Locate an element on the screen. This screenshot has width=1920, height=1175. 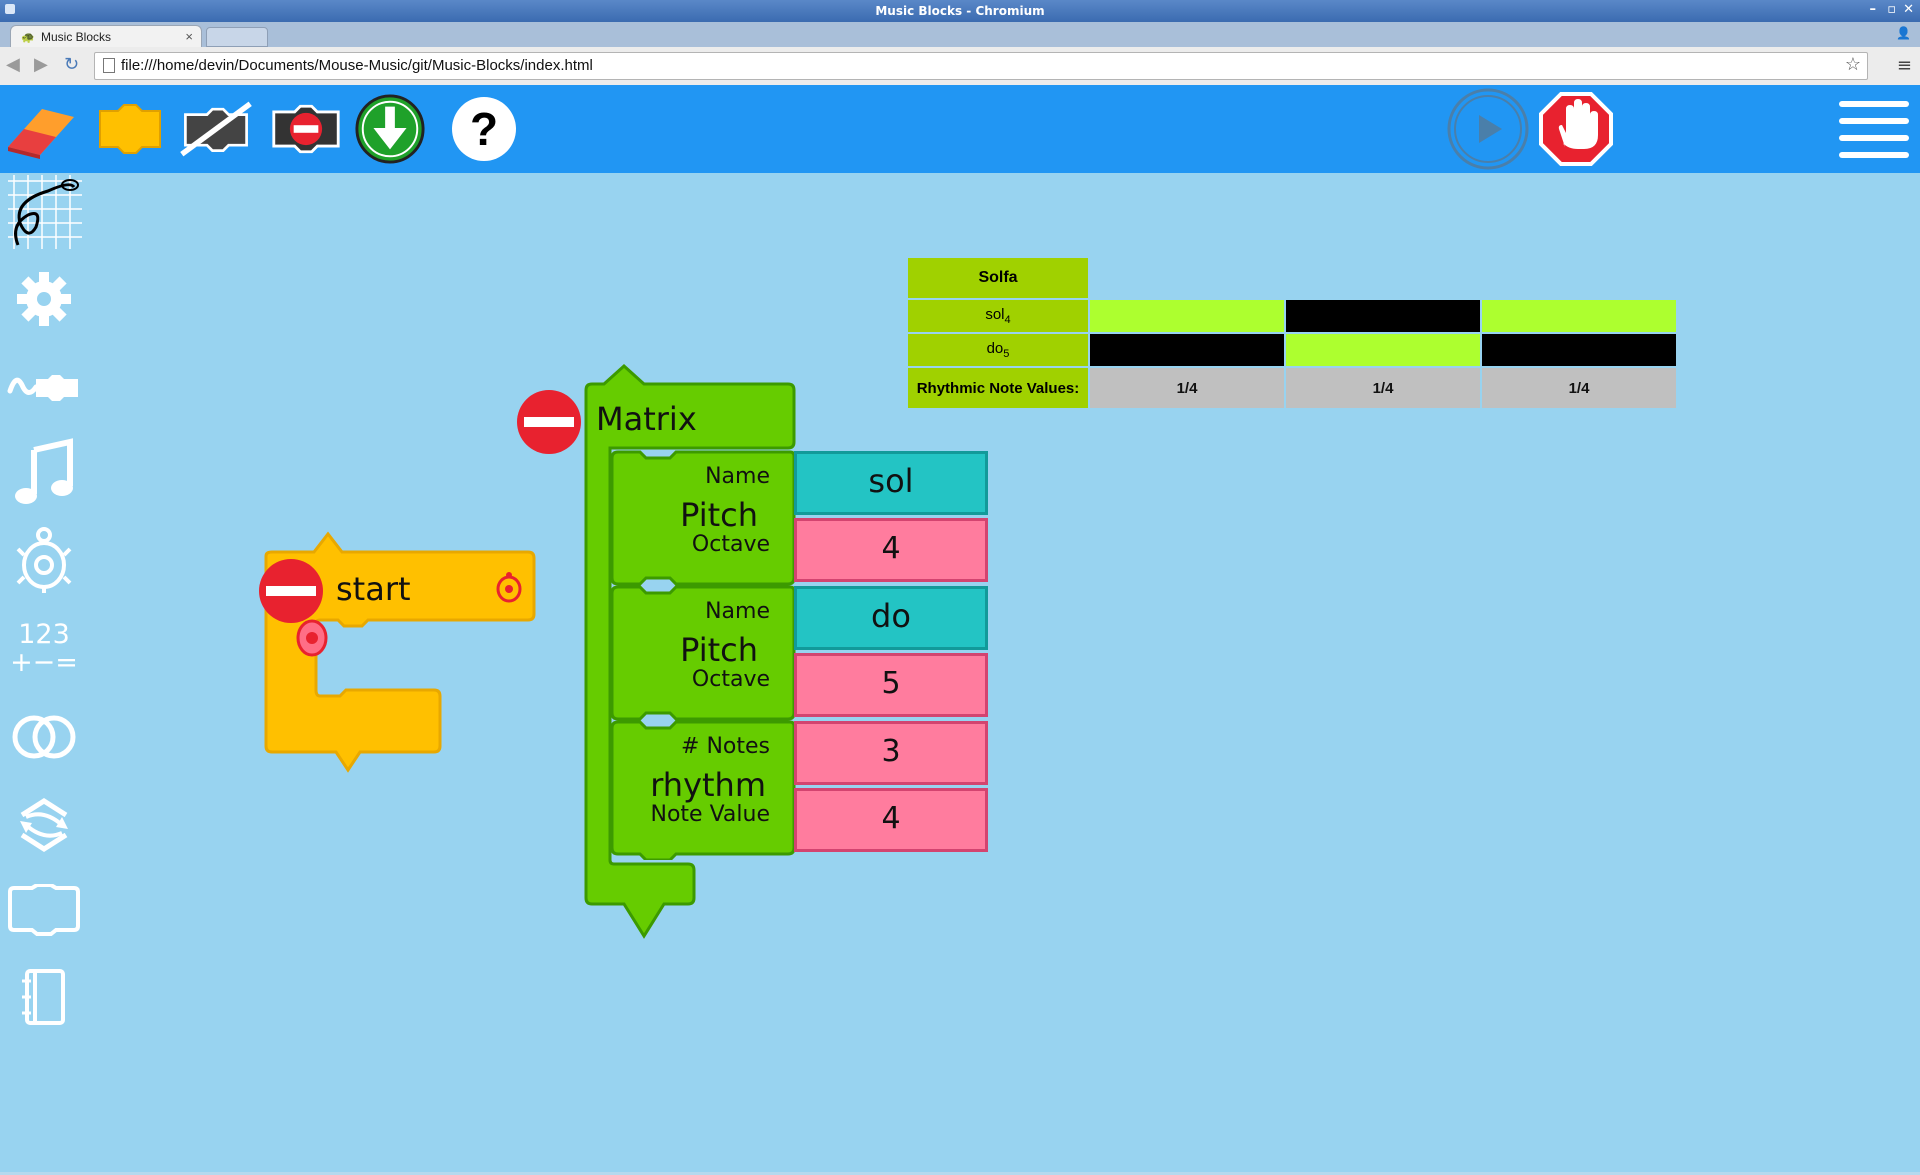
rhythm-block: # Notes rhythm Note Value is located at coordinates (703, 790).